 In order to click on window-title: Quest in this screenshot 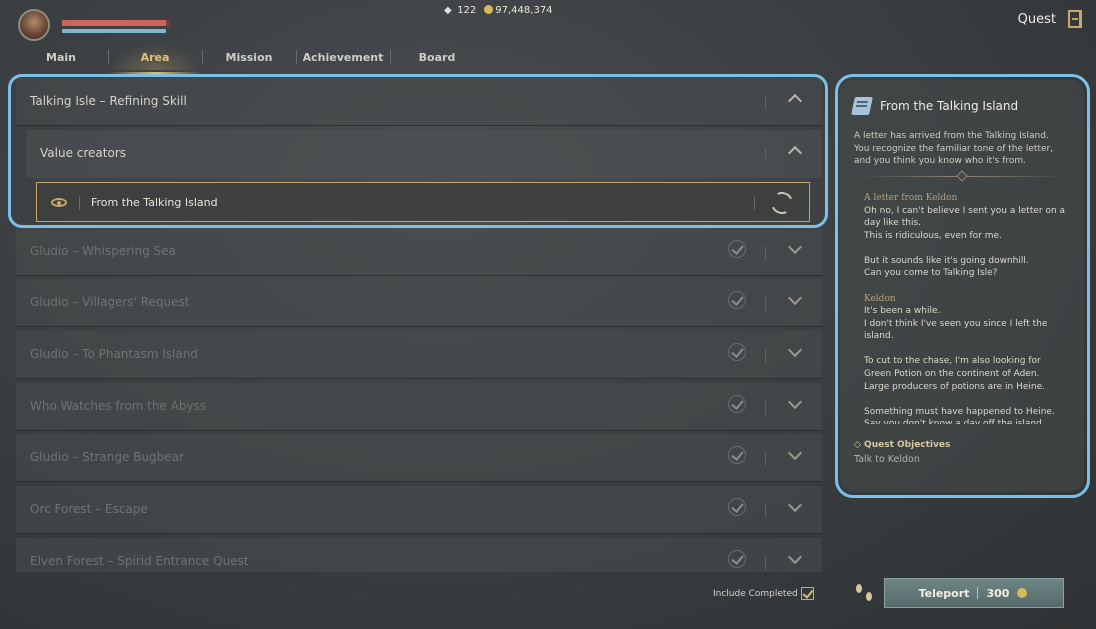, I will do `click(1036, 19)`.